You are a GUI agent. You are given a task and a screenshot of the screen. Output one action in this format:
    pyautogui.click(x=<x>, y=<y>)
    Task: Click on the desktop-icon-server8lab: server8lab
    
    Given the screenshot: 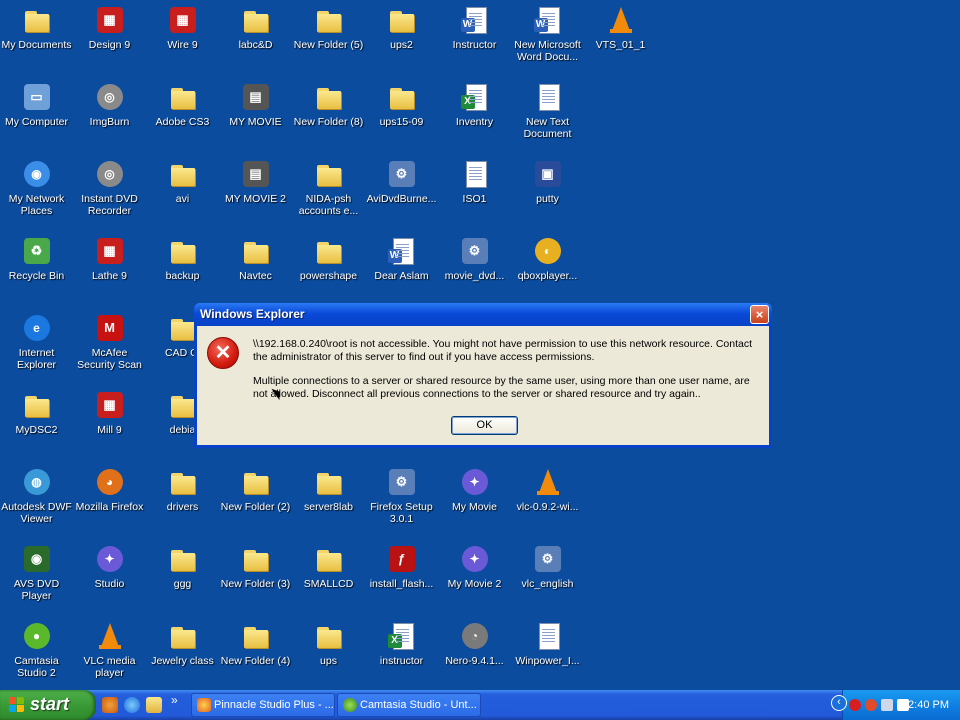 What is the action you would take?
    pyautogui.click(x=328, y=501)
    